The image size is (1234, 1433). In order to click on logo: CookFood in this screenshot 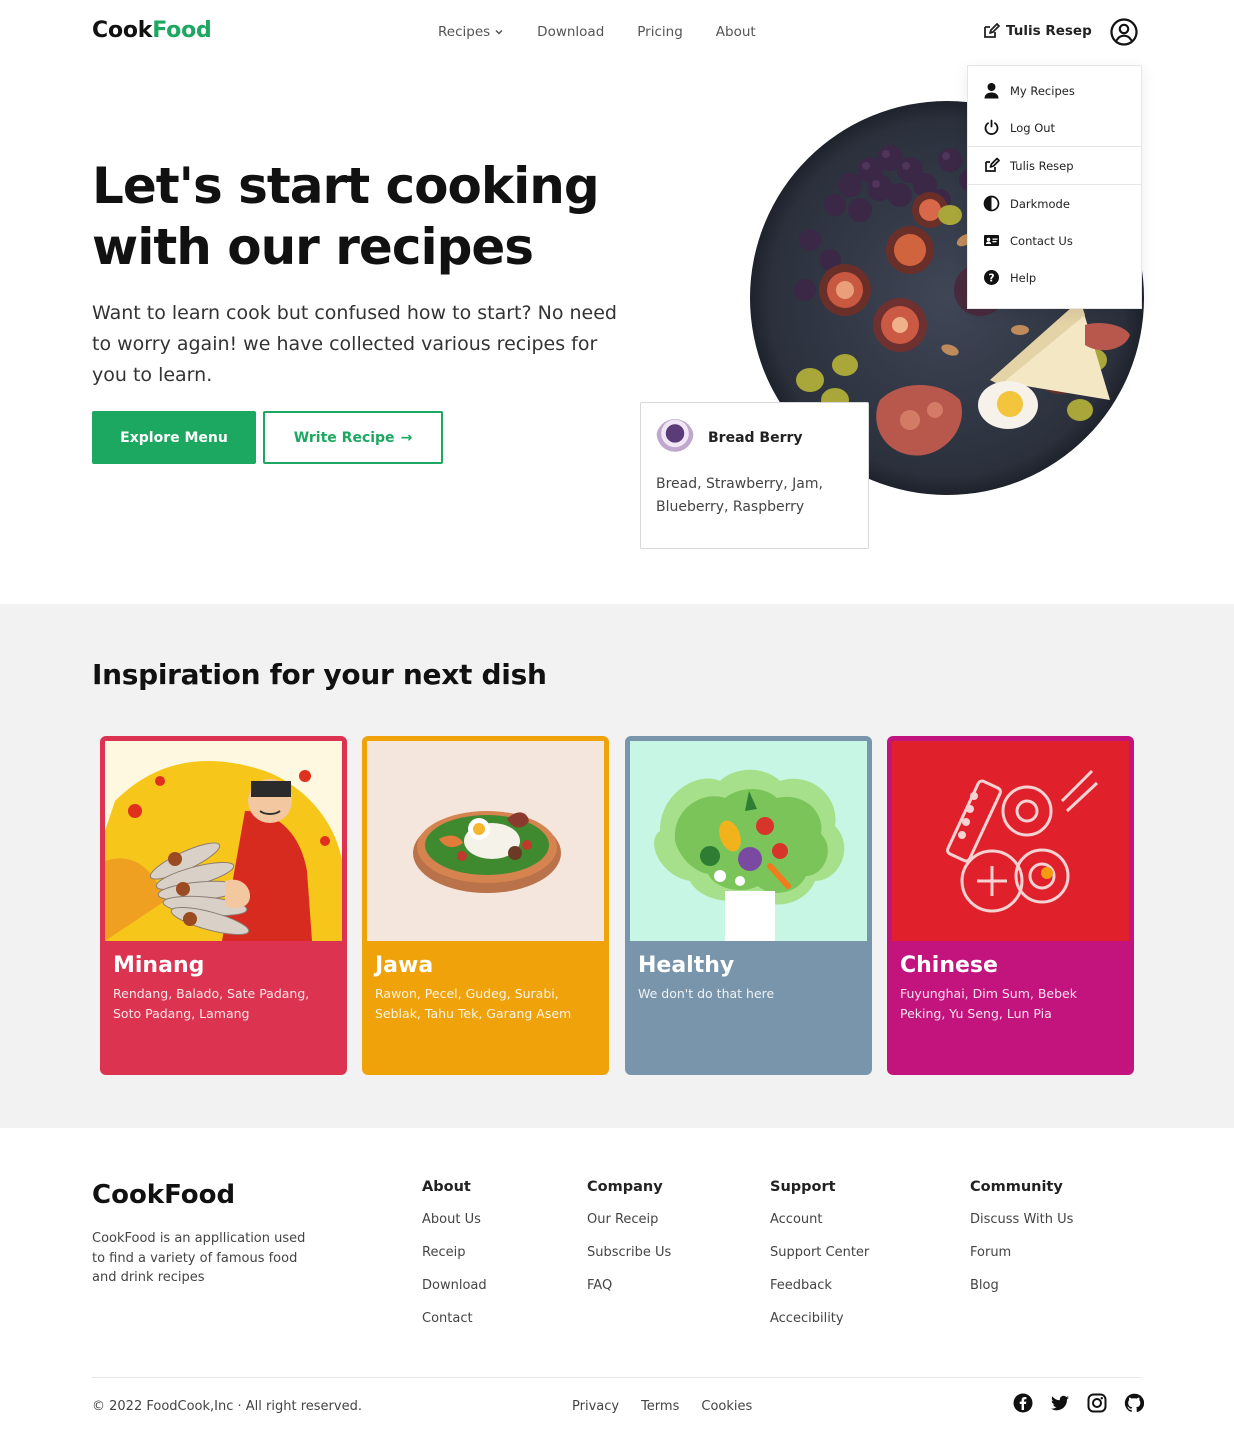, I will do `click(152, 30)`.